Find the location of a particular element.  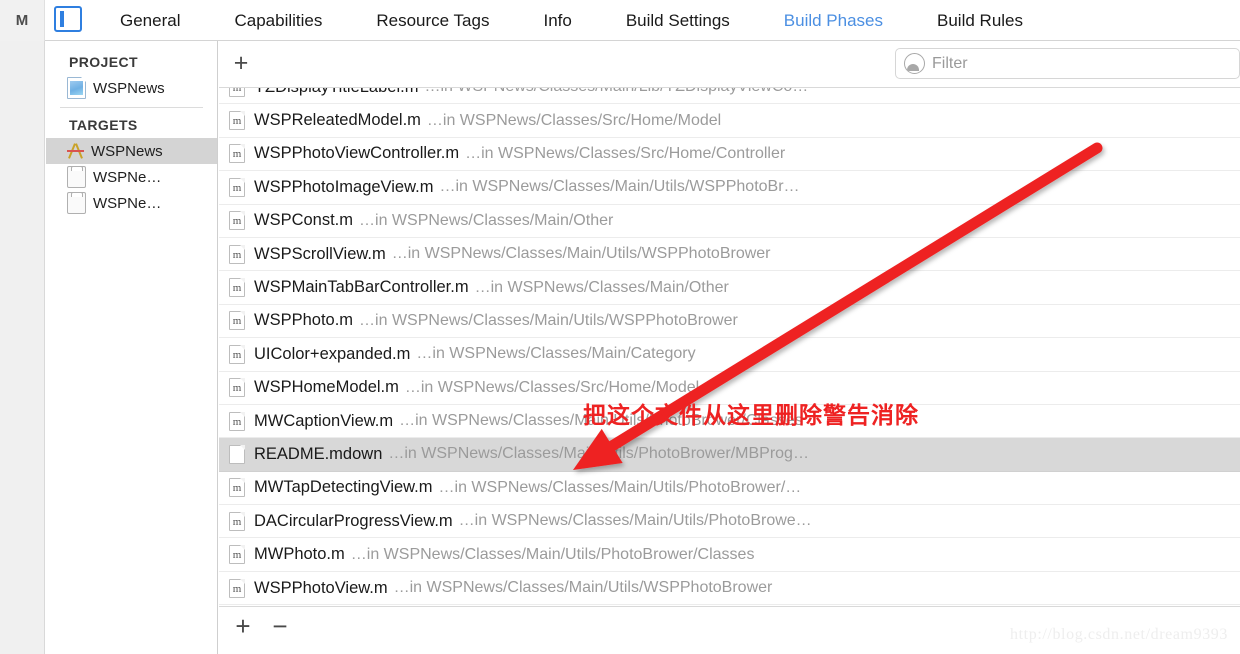

sidebar-target-item: WSPNews is located at coordinates (131, 151).